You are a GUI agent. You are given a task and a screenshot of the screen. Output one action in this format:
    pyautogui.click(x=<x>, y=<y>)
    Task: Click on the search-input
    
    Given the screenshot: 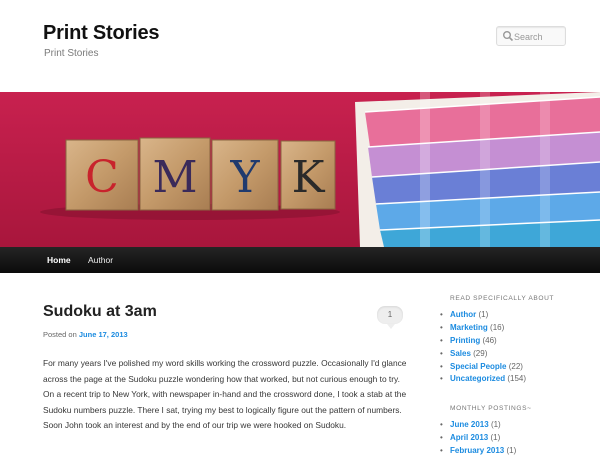 What is the action you would take?
    pyautogui.click(x=539, y=36)
    